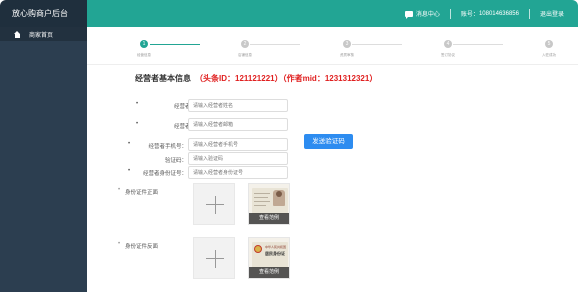 Image resolution: width=578 pixels, height=292 pixels. I want to click on step-number: 5, so click(549, 44).